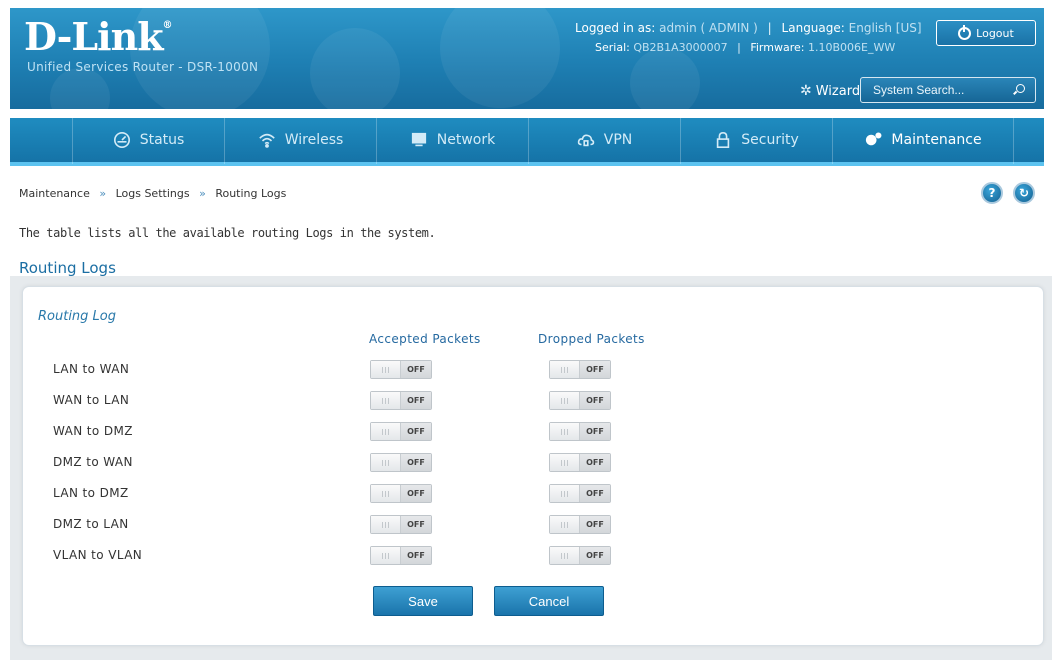 Image resolution: width=1052 pixels, height=667 pixels. I want to click on nav-item-vpn: VPN, so click(604, 140).